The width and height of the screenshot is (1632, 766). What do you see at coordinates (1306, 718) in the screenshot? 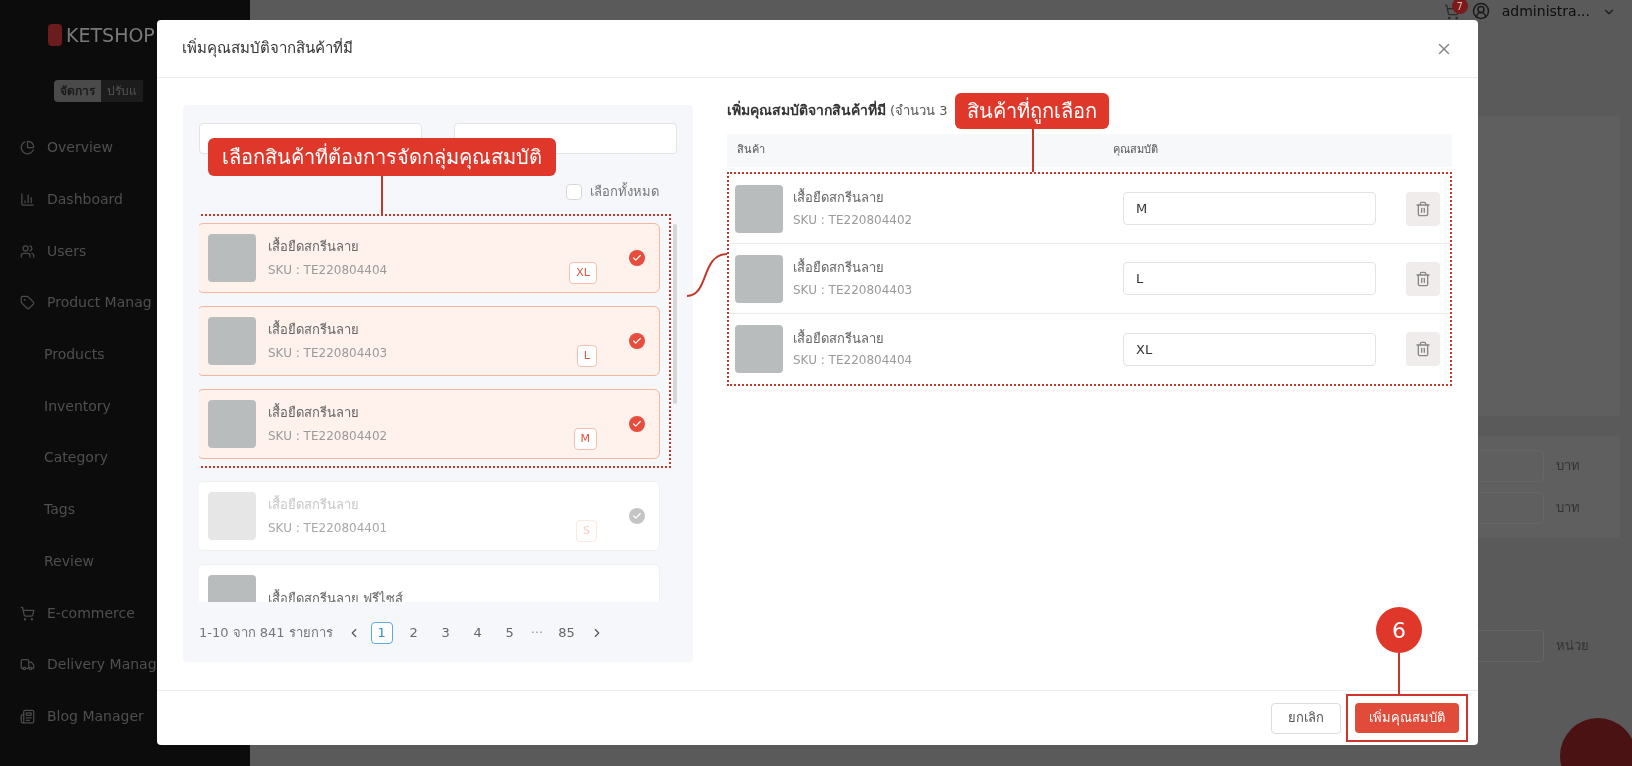
I see `cancel-button: ยกเลิก` at bounding box center [1306, 718].